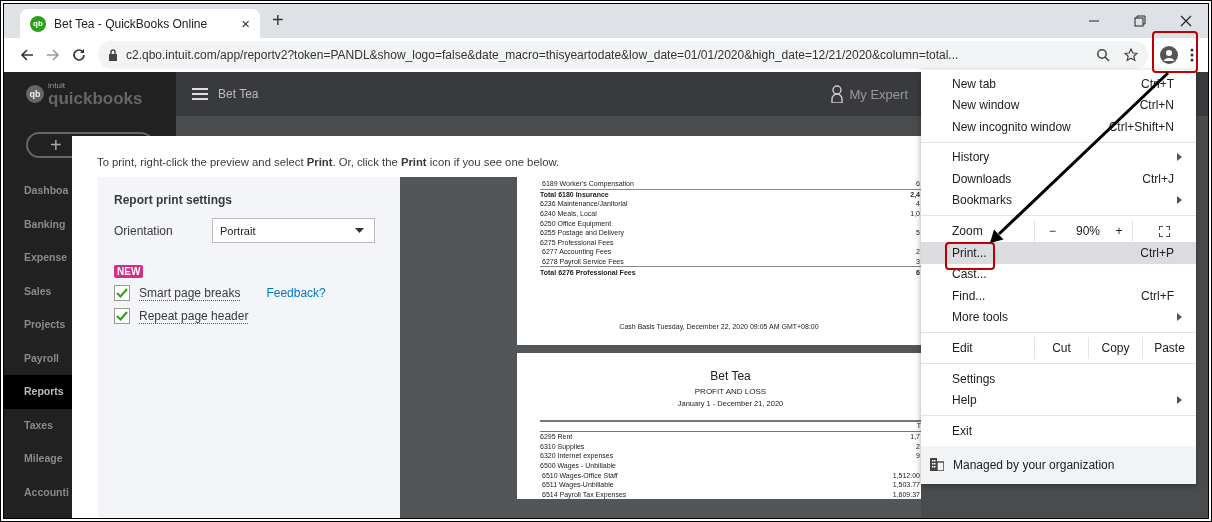 The height and width of the screenshot is (522, 1212). Describe the element at coordinates (194, 316) in the screenshot. I see `option-label: Repeat page header` at that location.